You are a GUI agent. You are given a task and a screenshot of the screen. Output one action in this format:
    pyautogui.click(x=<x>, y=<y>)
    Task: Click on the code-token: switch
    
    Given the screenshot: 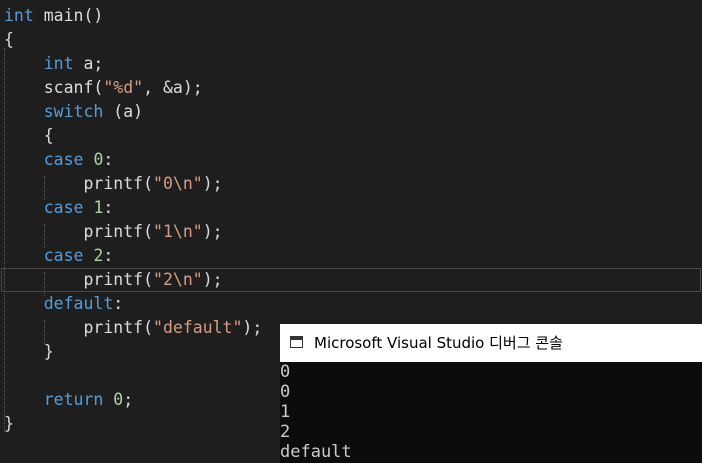 What is the action you would take?
    pyautogui.click(x=73, y=111)
    